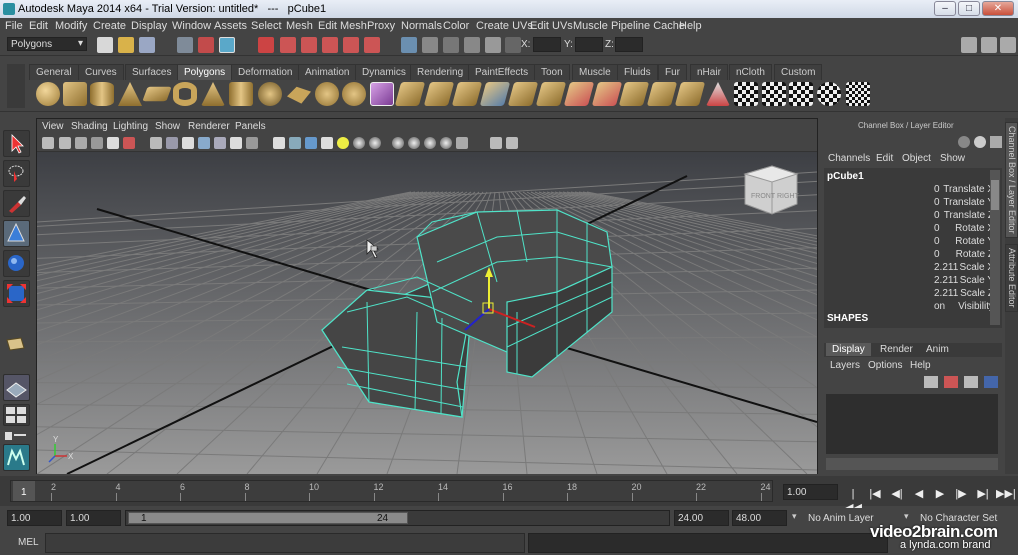  What do you see at coordinates (607, 94) in the screenshot?
I see `bevel-icon` at bounding box center [607, 94].